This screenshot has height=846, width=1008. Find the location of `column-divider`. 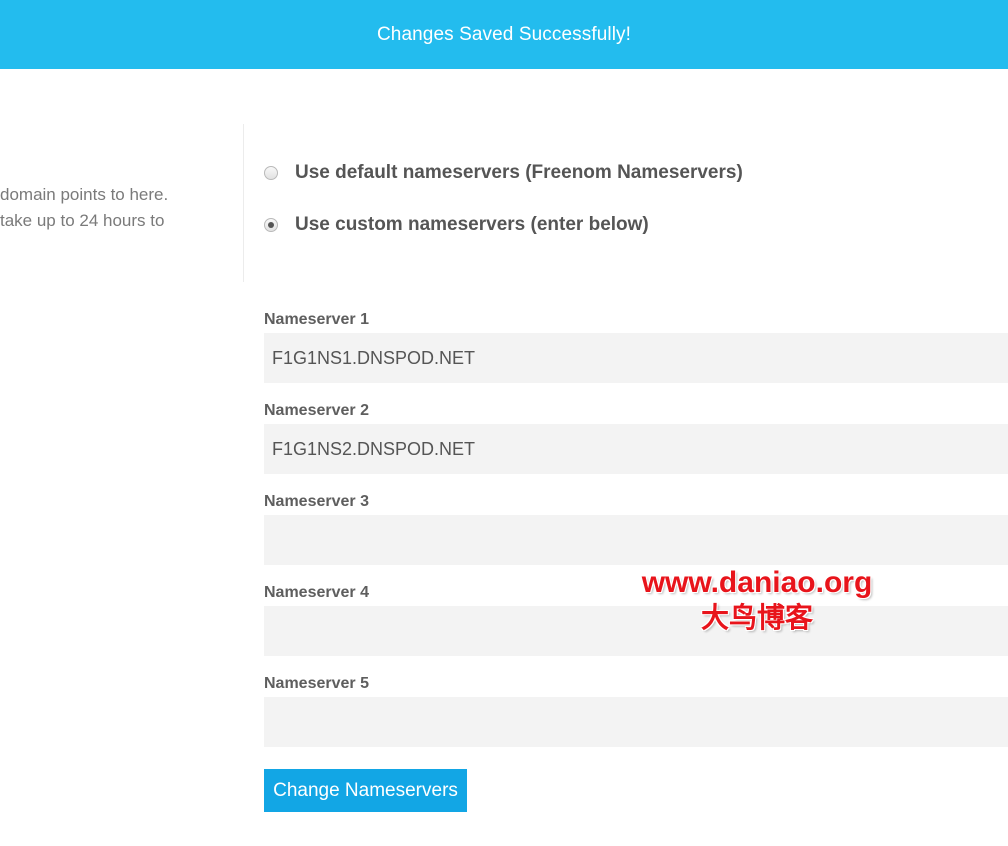

column-divider is located at coordinates (243, 203).